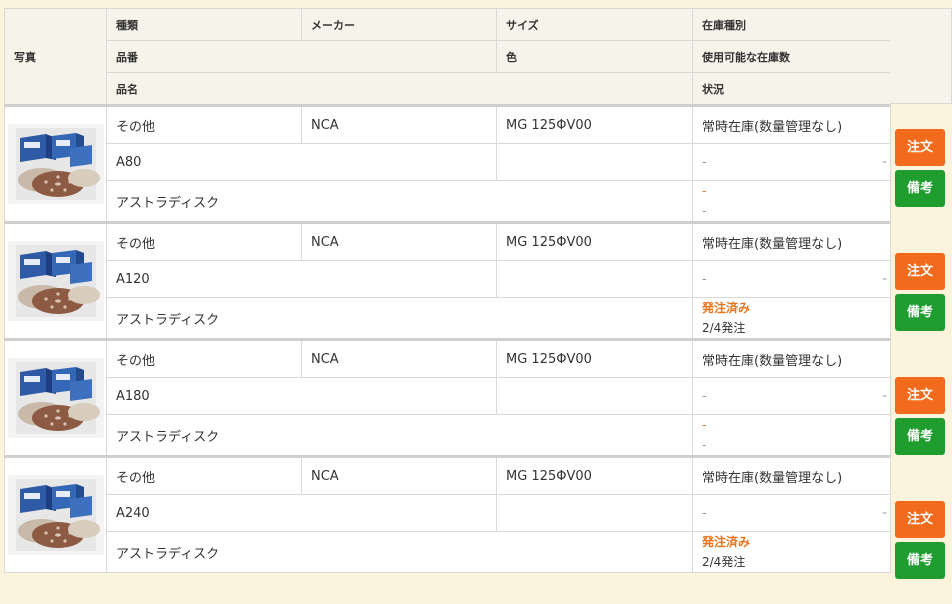 The image size is (952, 604). I want to click on table-row-sub: A120 - -, so click(448, 279).